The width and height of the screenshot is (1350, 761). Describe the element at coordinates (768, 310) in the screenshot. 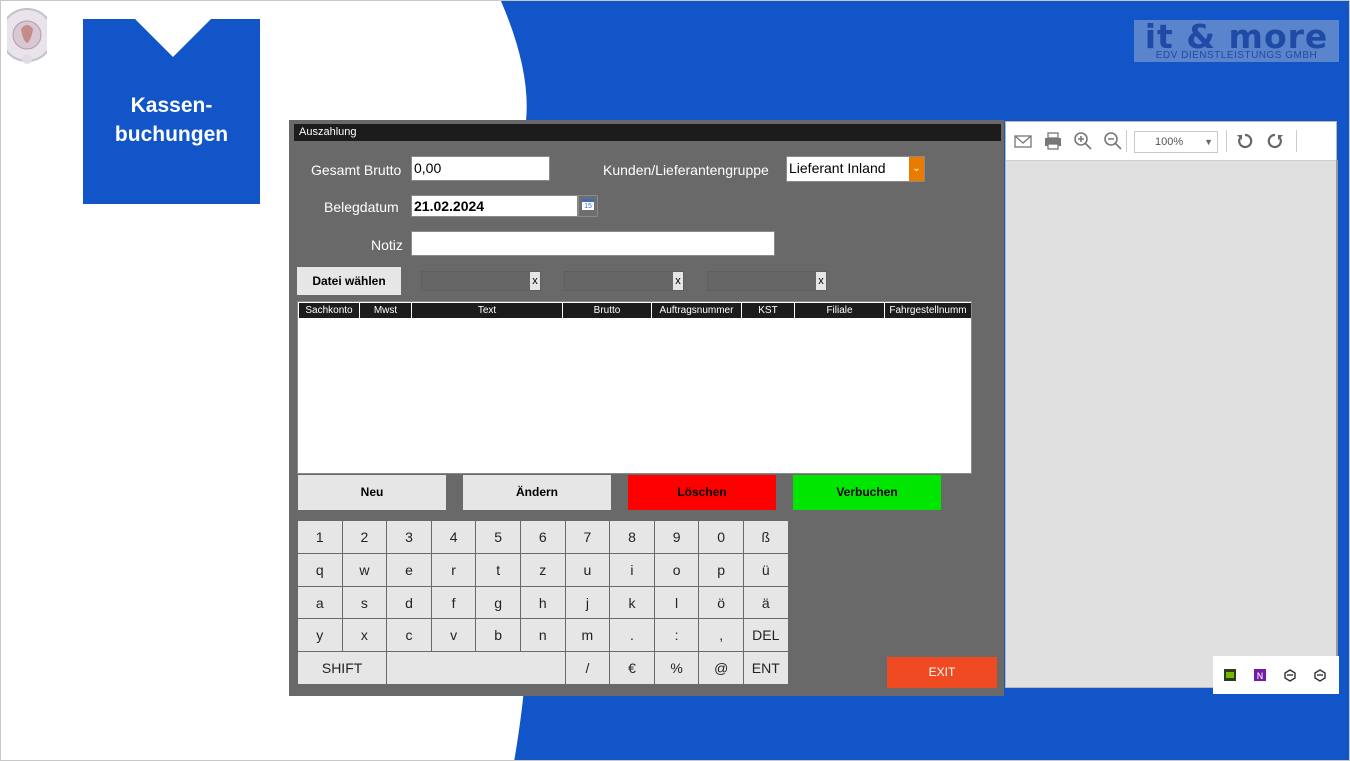

I see `column-header: KST` at that location.